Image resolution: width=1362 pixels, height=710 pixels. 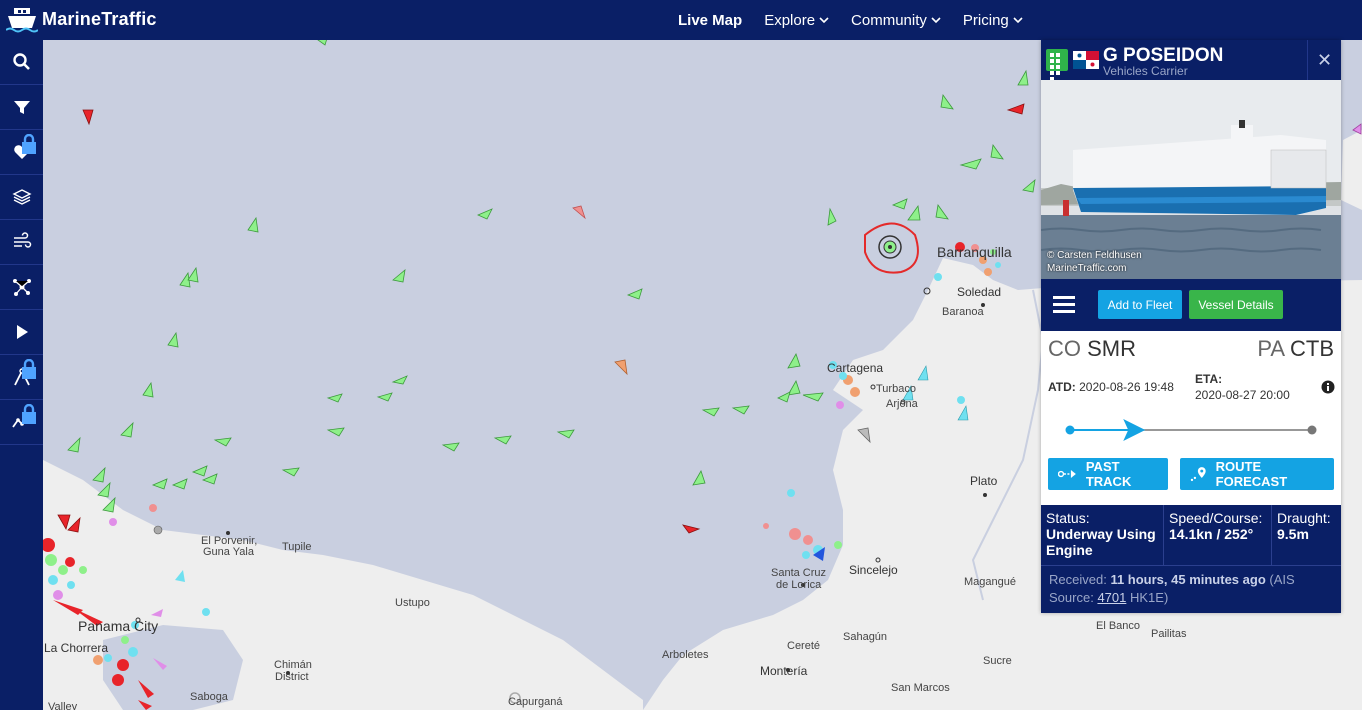 I want to click on panama-flag-icon, so click(x=1086, y=60).